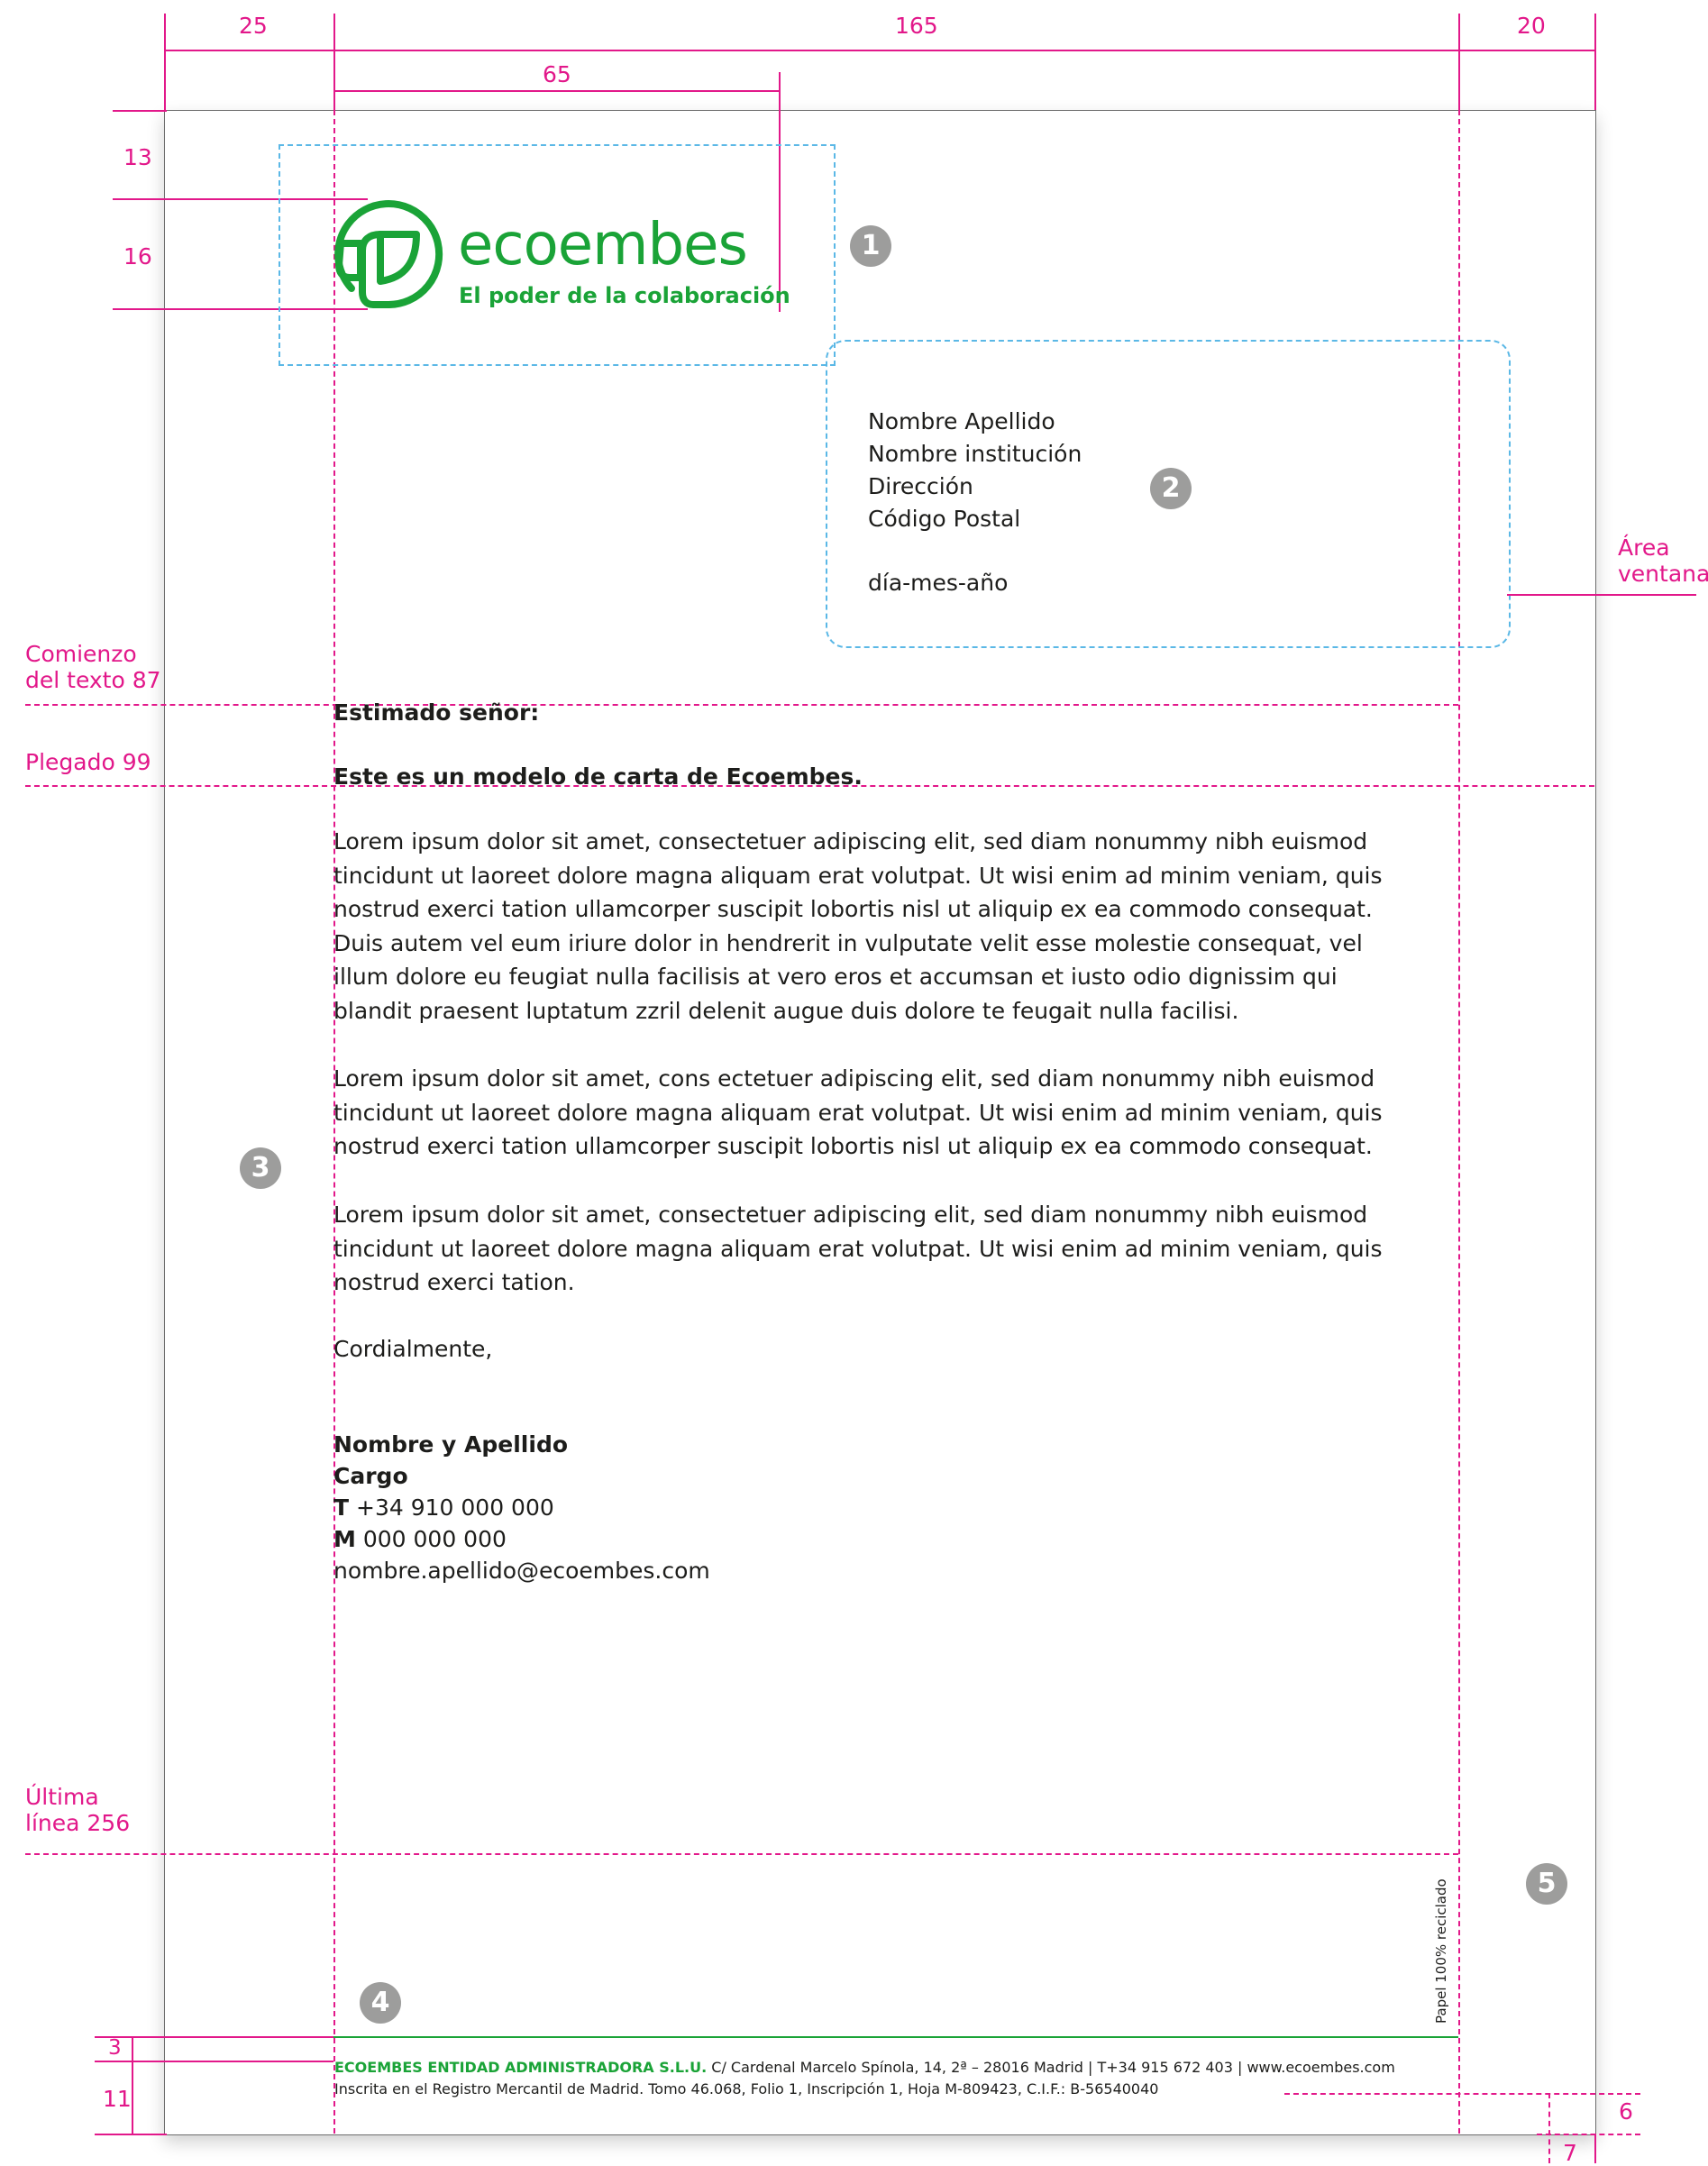 The height and width of the screenshot is (2166, 1708). I want to click on dim-tick-right-edge, so click(1595, 62).